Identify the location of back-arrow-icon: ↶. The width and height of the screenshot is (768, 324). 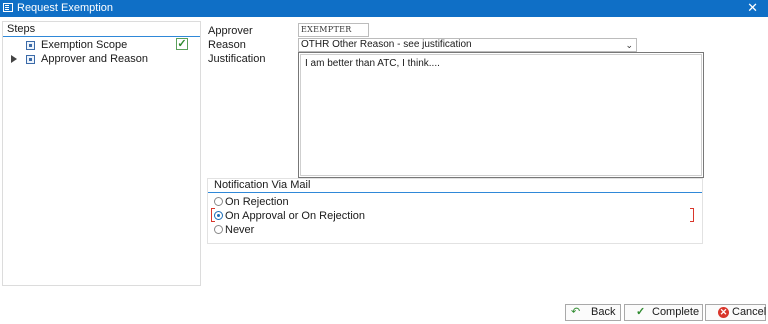
(576, 312).